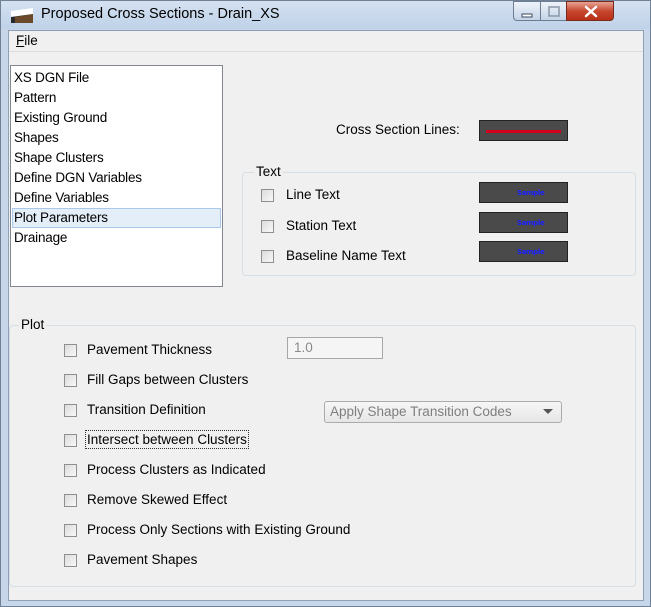 The height and width of the screenshot is (607, 651). What do you see at coordinates (531, 193) in the screenshot?
I see `line-text-sample: Sample` at bounding box center [531, 193].